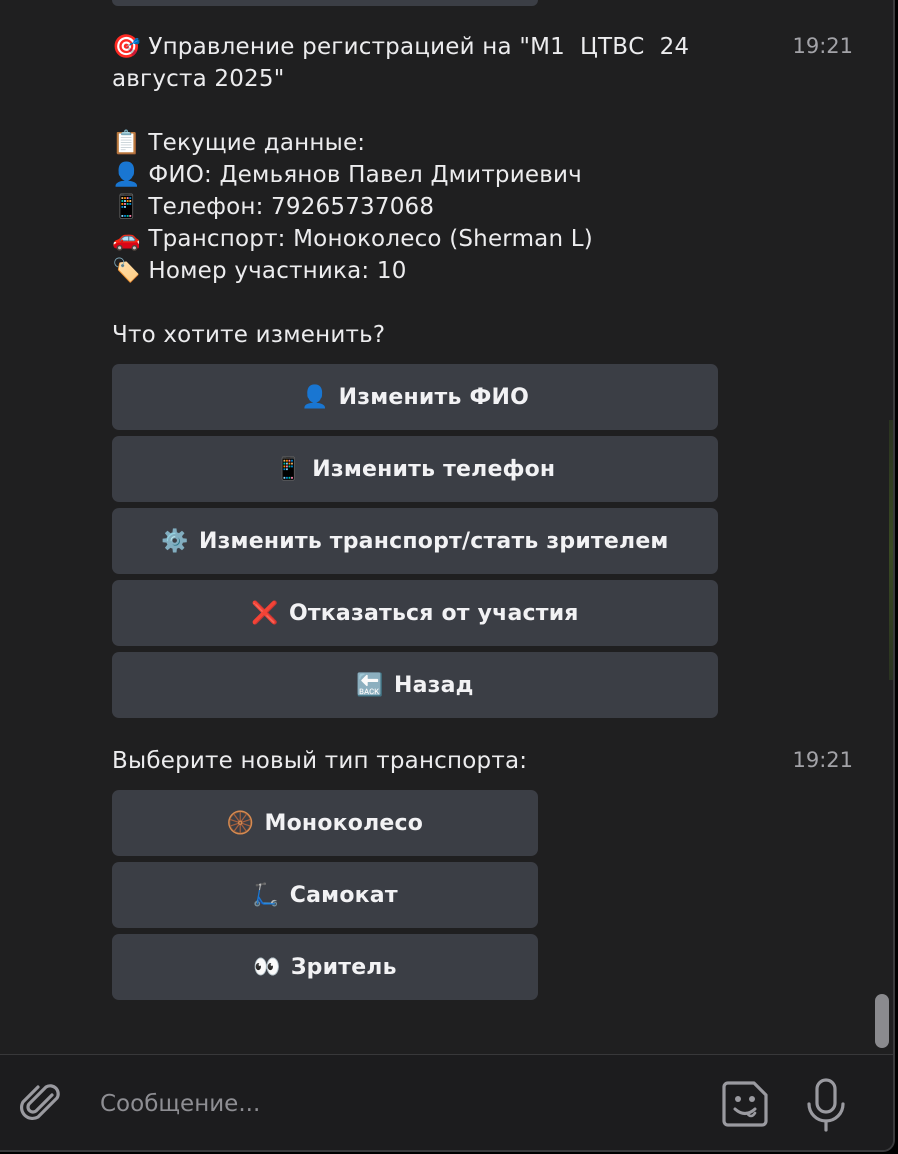 The width and height of the screenshot is (898, 1154). What do you see at coordinates (434, 469) in the screenshot?
I see `button-label: Изменить телефон` at bounding box center [434, 469].